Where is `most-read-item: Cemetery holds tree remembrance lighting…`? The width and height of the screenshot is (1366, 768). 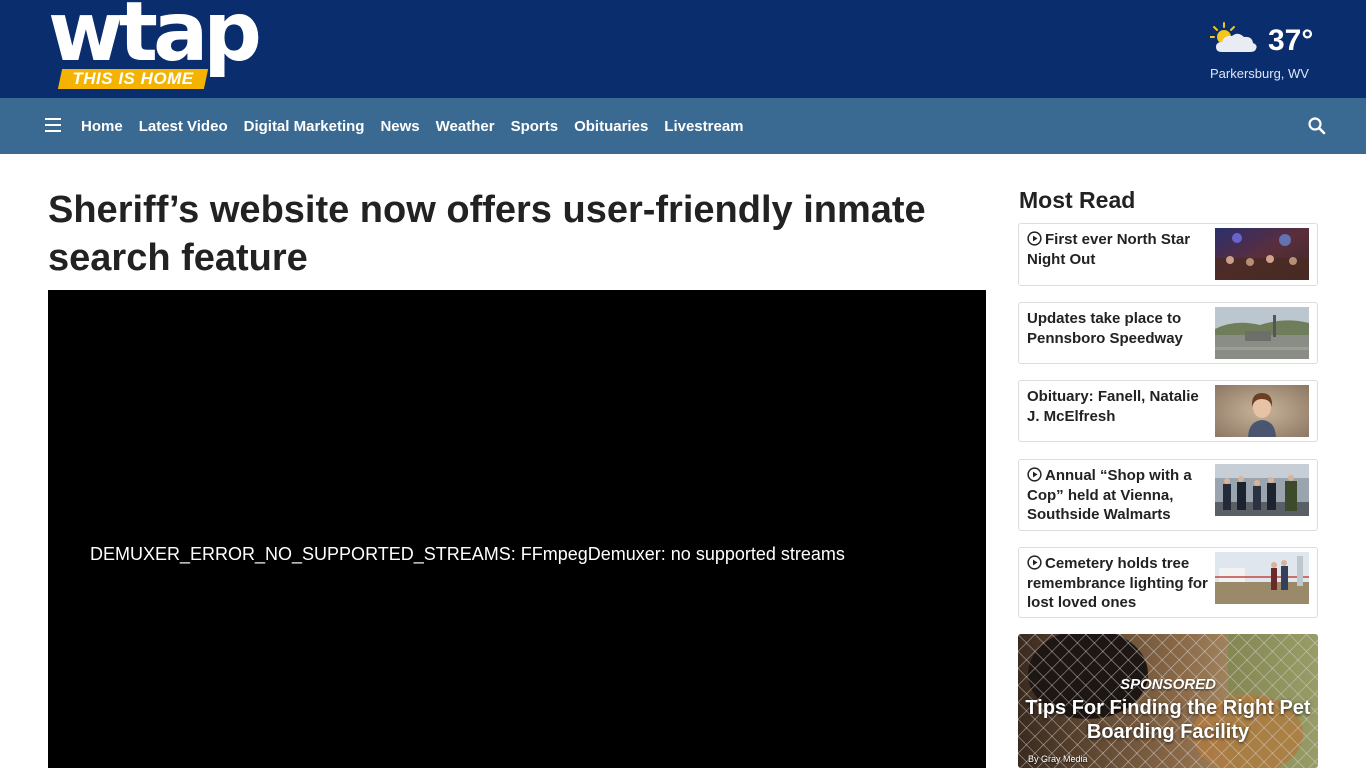 most-read-item: Cemetery holds tree remembrance lighting… is located at coordinates (1168, 582).